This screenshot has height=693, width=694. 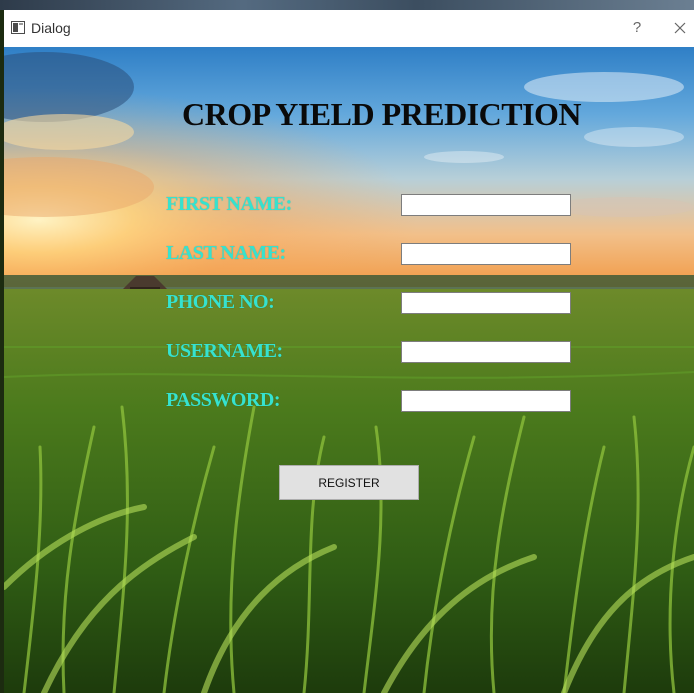 I want to click on username-label: USERNAME:, so click(x=224, y=351).